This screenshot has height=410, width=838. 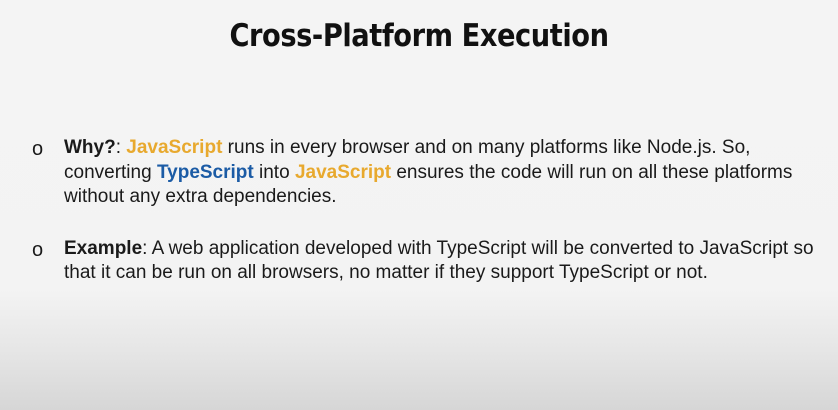 I want to click on typescript-highlight: TypeScript, so click(x=205, y=172).